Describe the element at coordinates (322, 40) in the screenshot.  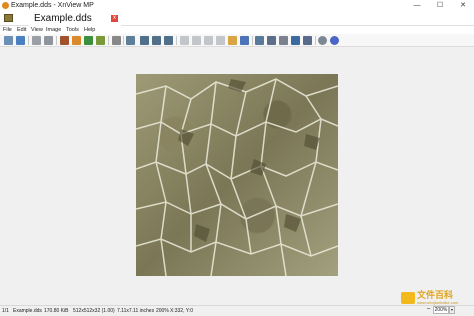
I see `settings-icon` at that location.